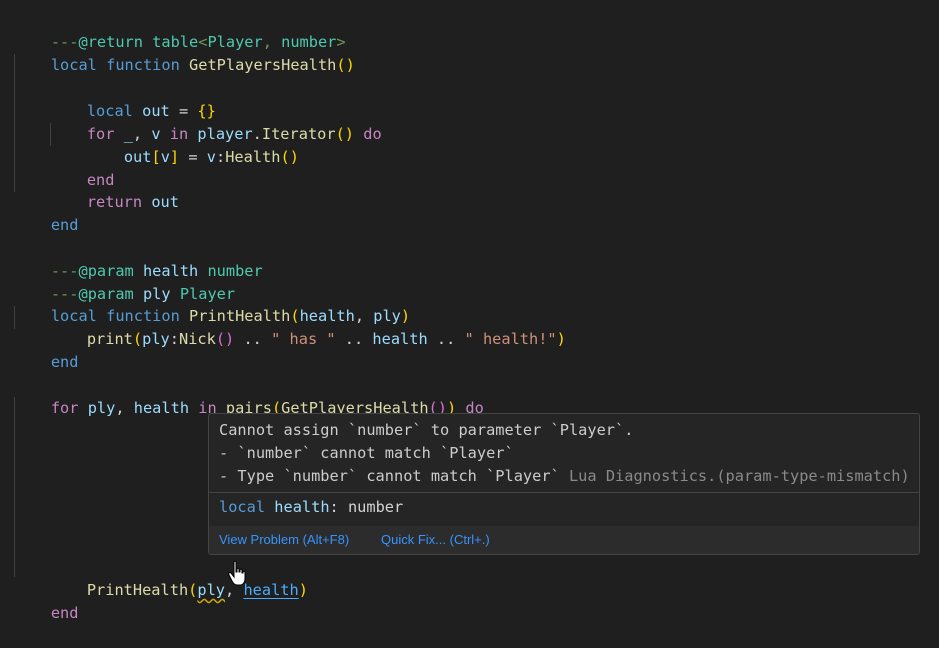 The image size is (939, 648). Describe the element at coordinates (124, 281) in the screenshot. I see `code-line-12: ---@param ply Player` at that location.